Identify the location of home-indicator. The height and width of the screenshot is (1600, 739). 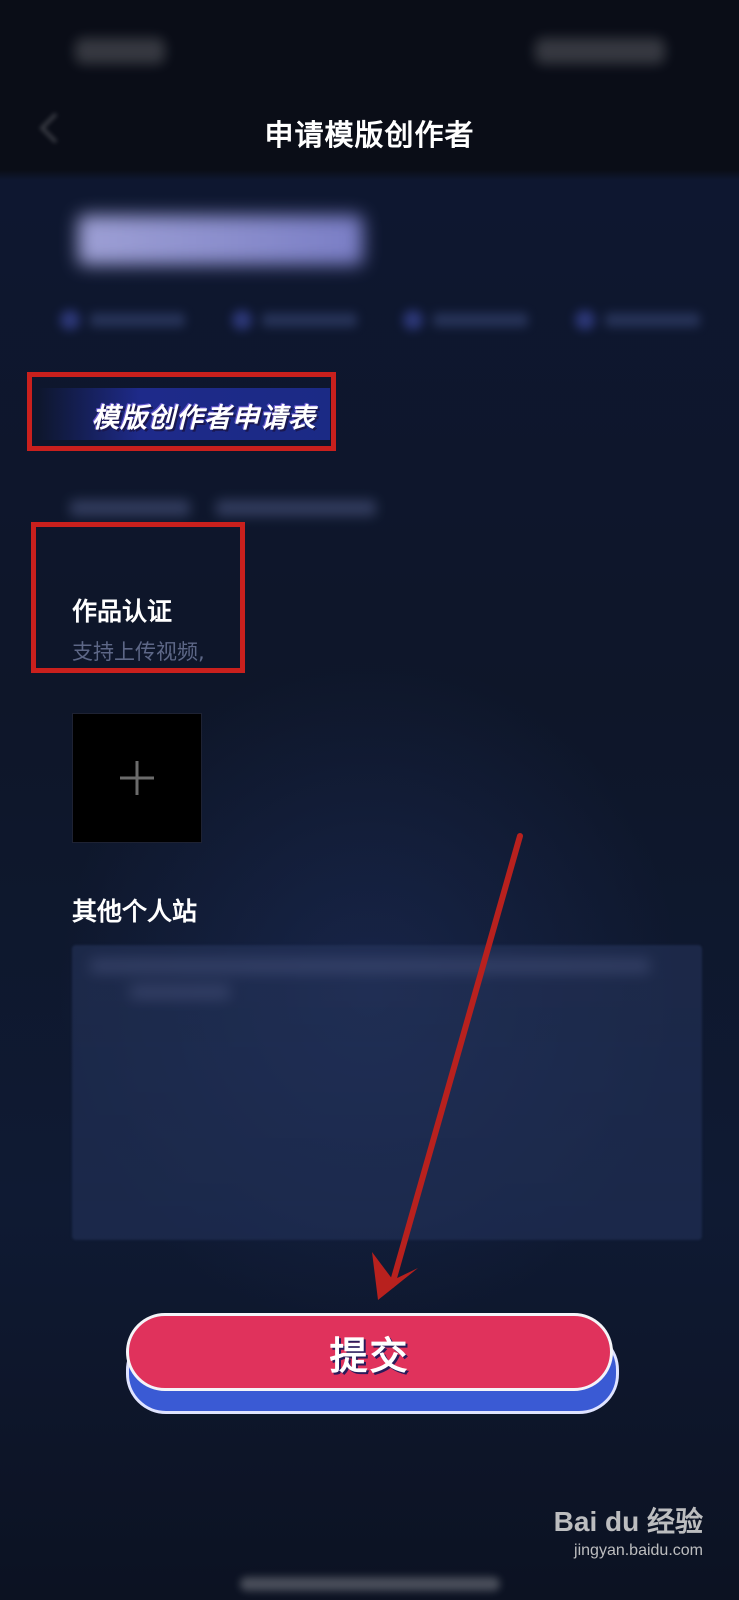
(370, 1584).